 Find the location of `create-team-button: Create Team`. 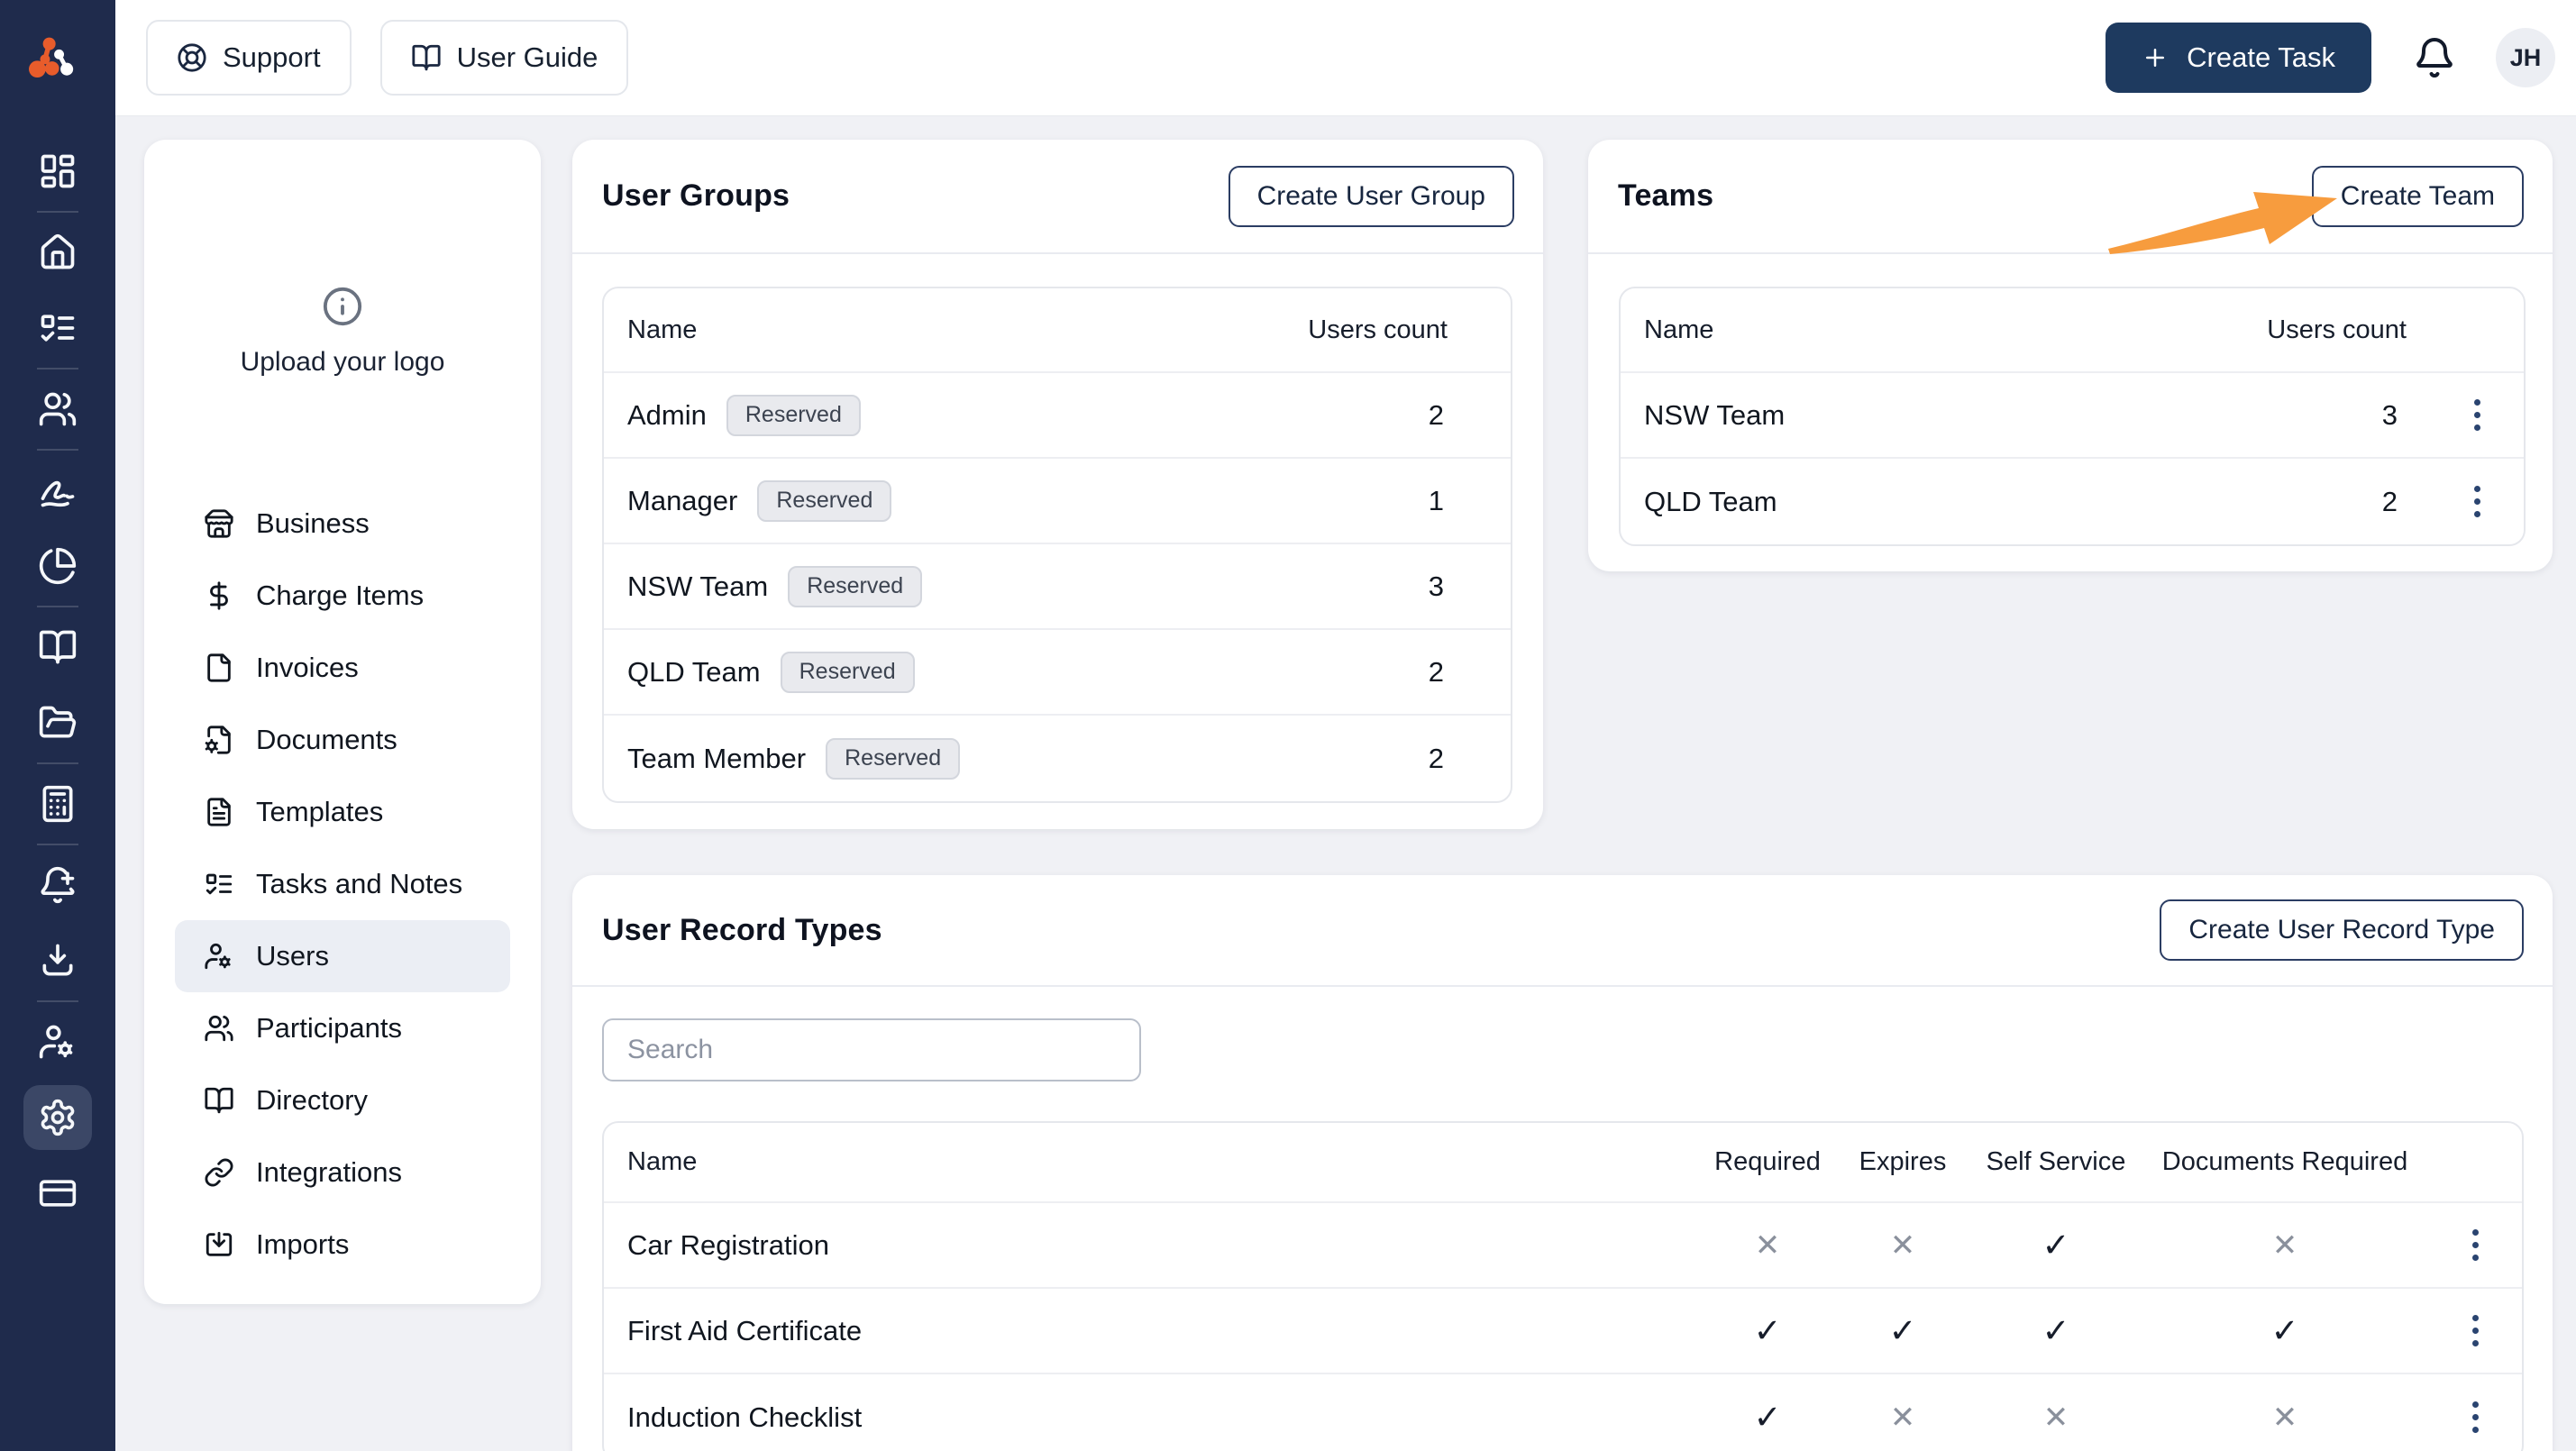

create-team-button: Create Team is located at coordinates (2417, 196).